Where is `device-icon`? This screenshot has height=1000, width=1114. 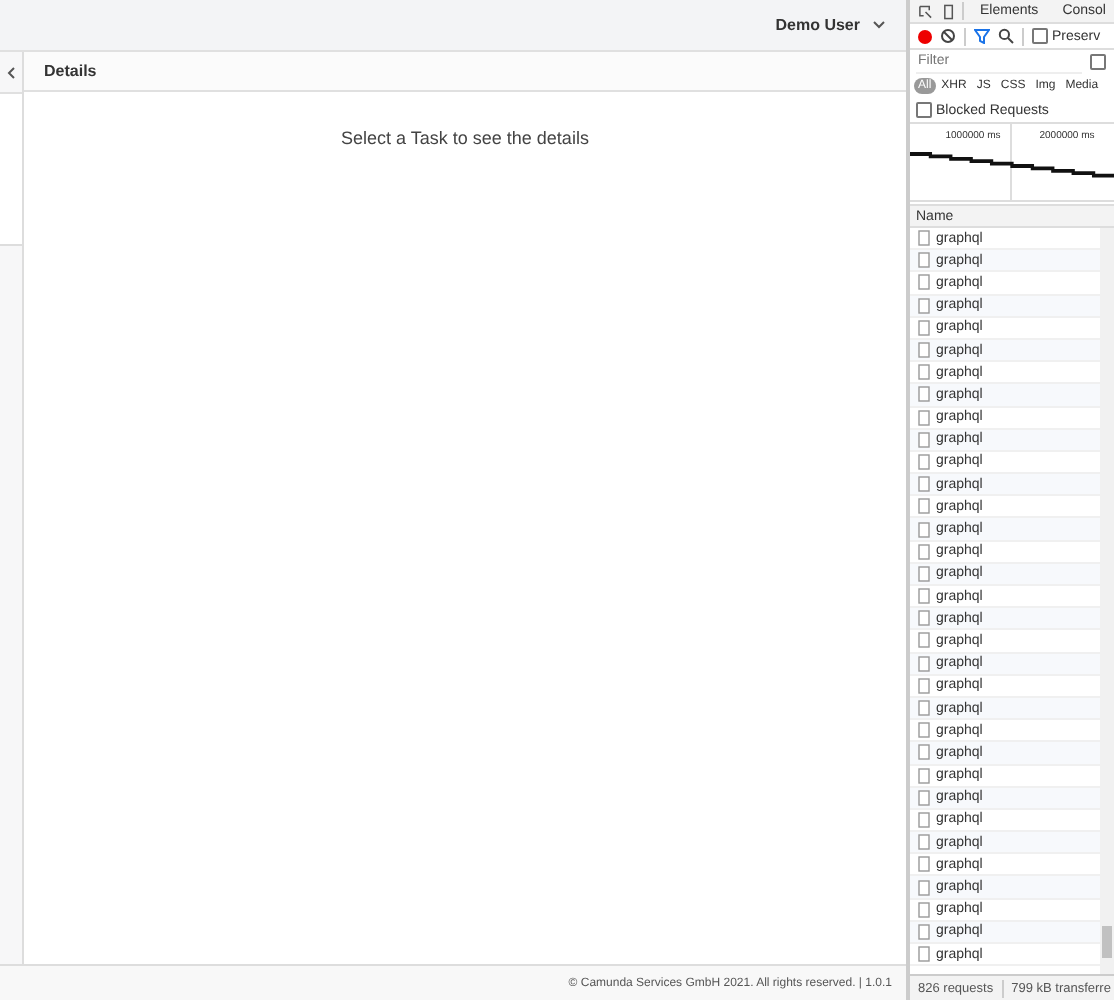
device-icon is located at coordinates (948, 11).